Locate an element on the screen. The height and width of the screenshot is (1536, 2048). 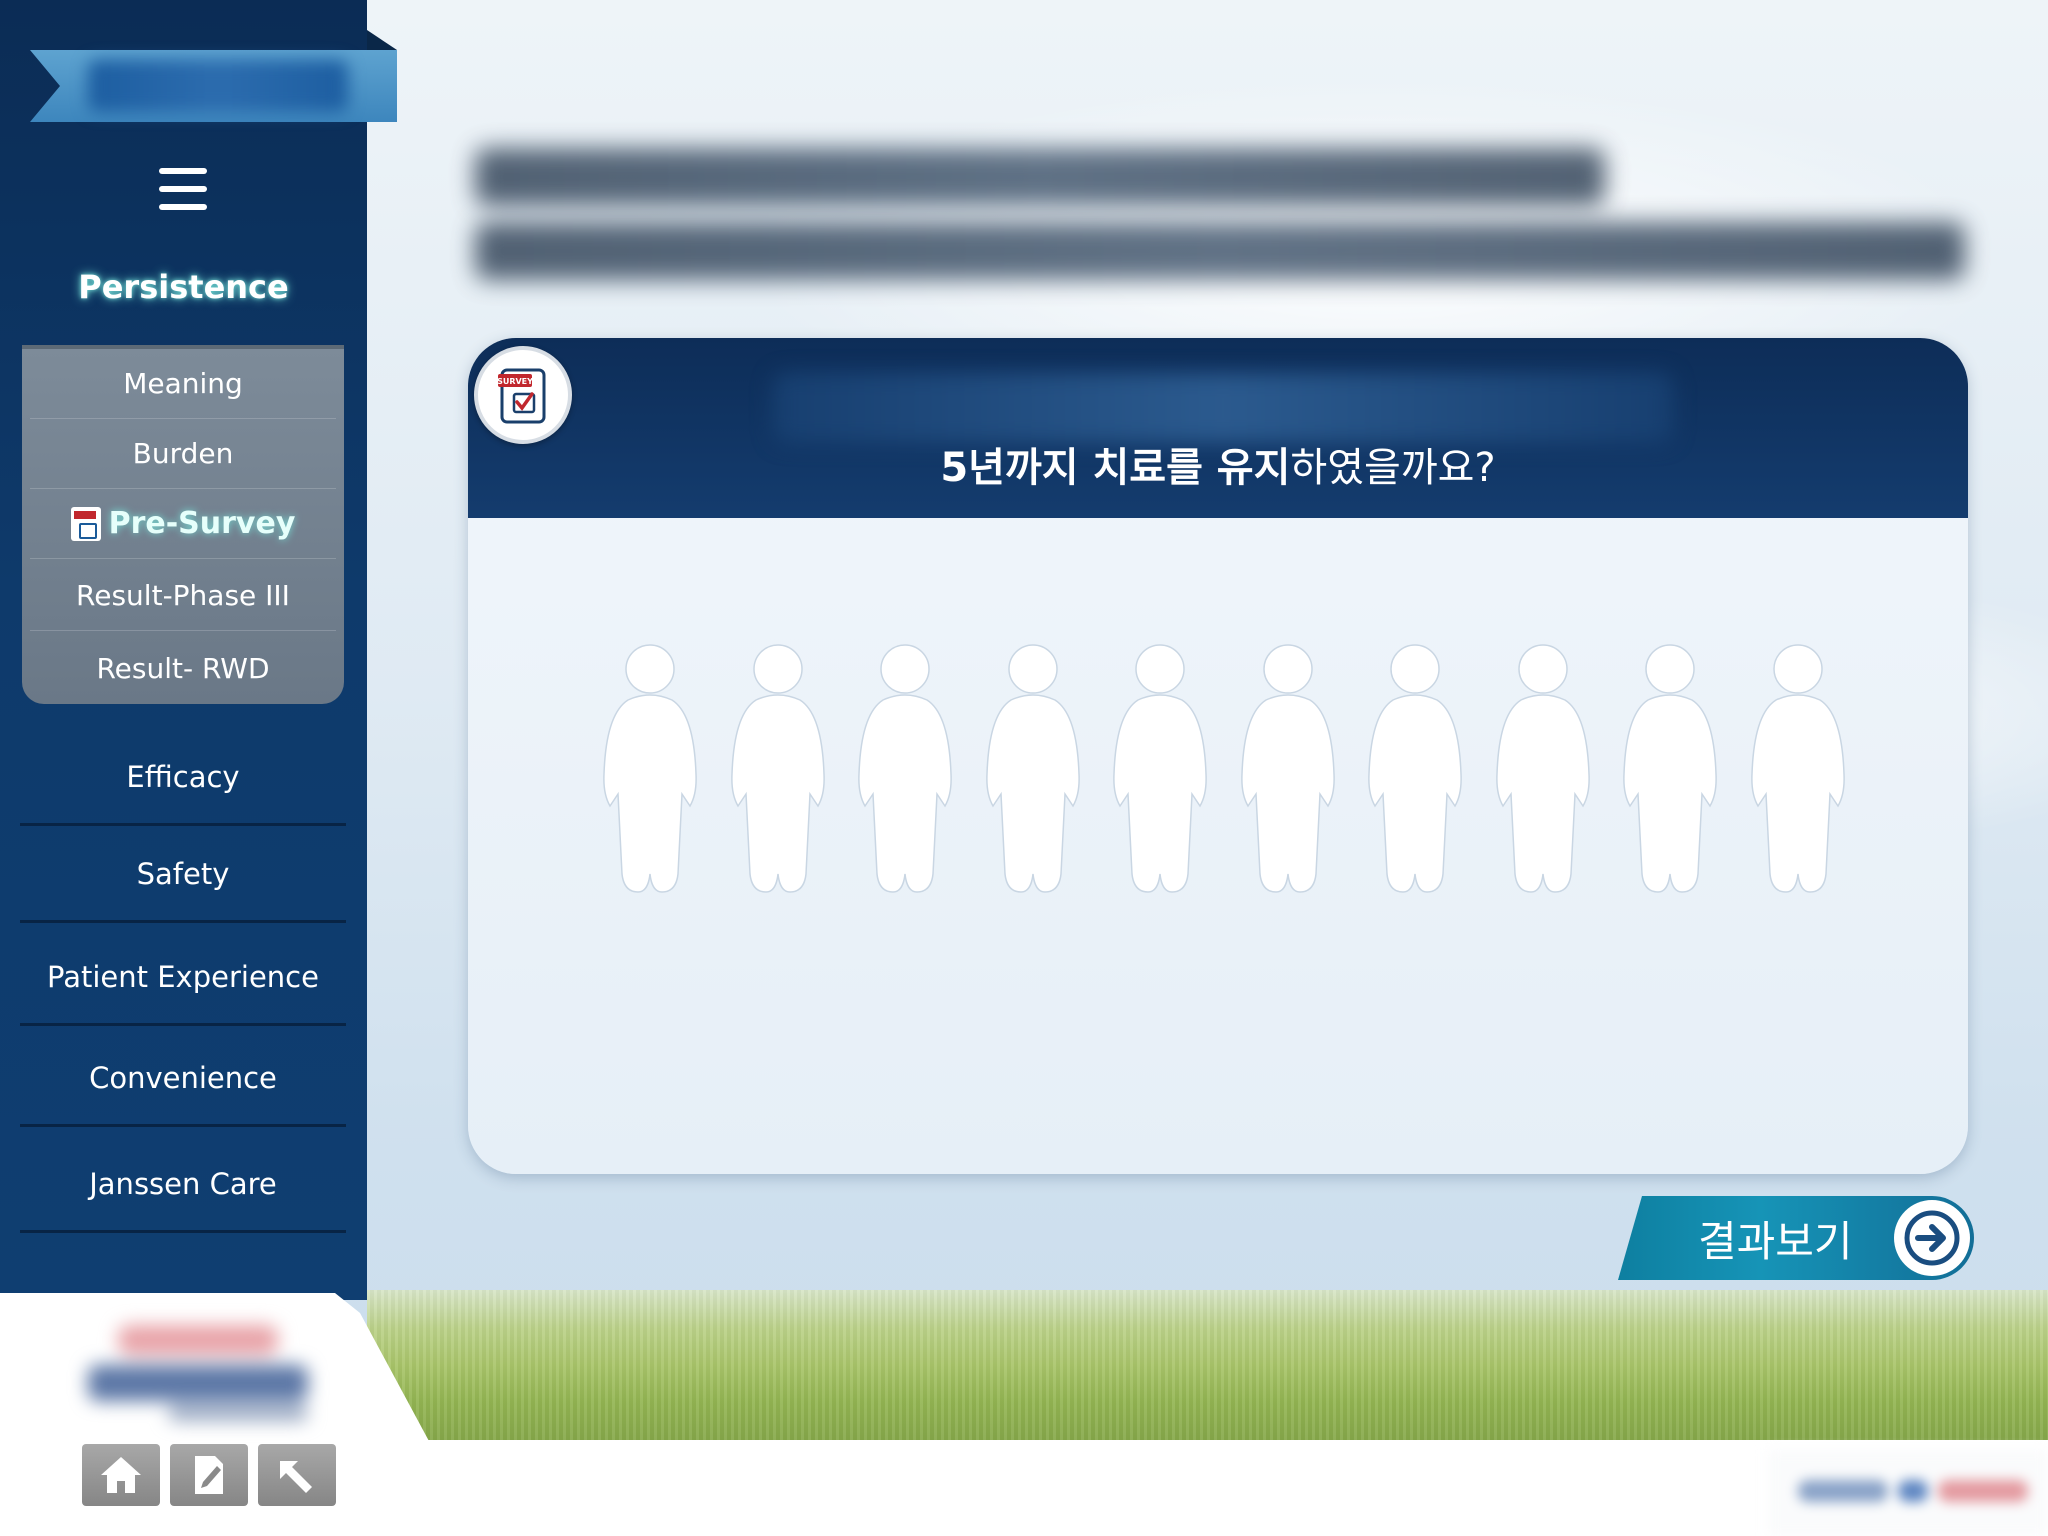
submenu-item-result-phase-iii: Result-Phase III is located at coordinates (183, 596).